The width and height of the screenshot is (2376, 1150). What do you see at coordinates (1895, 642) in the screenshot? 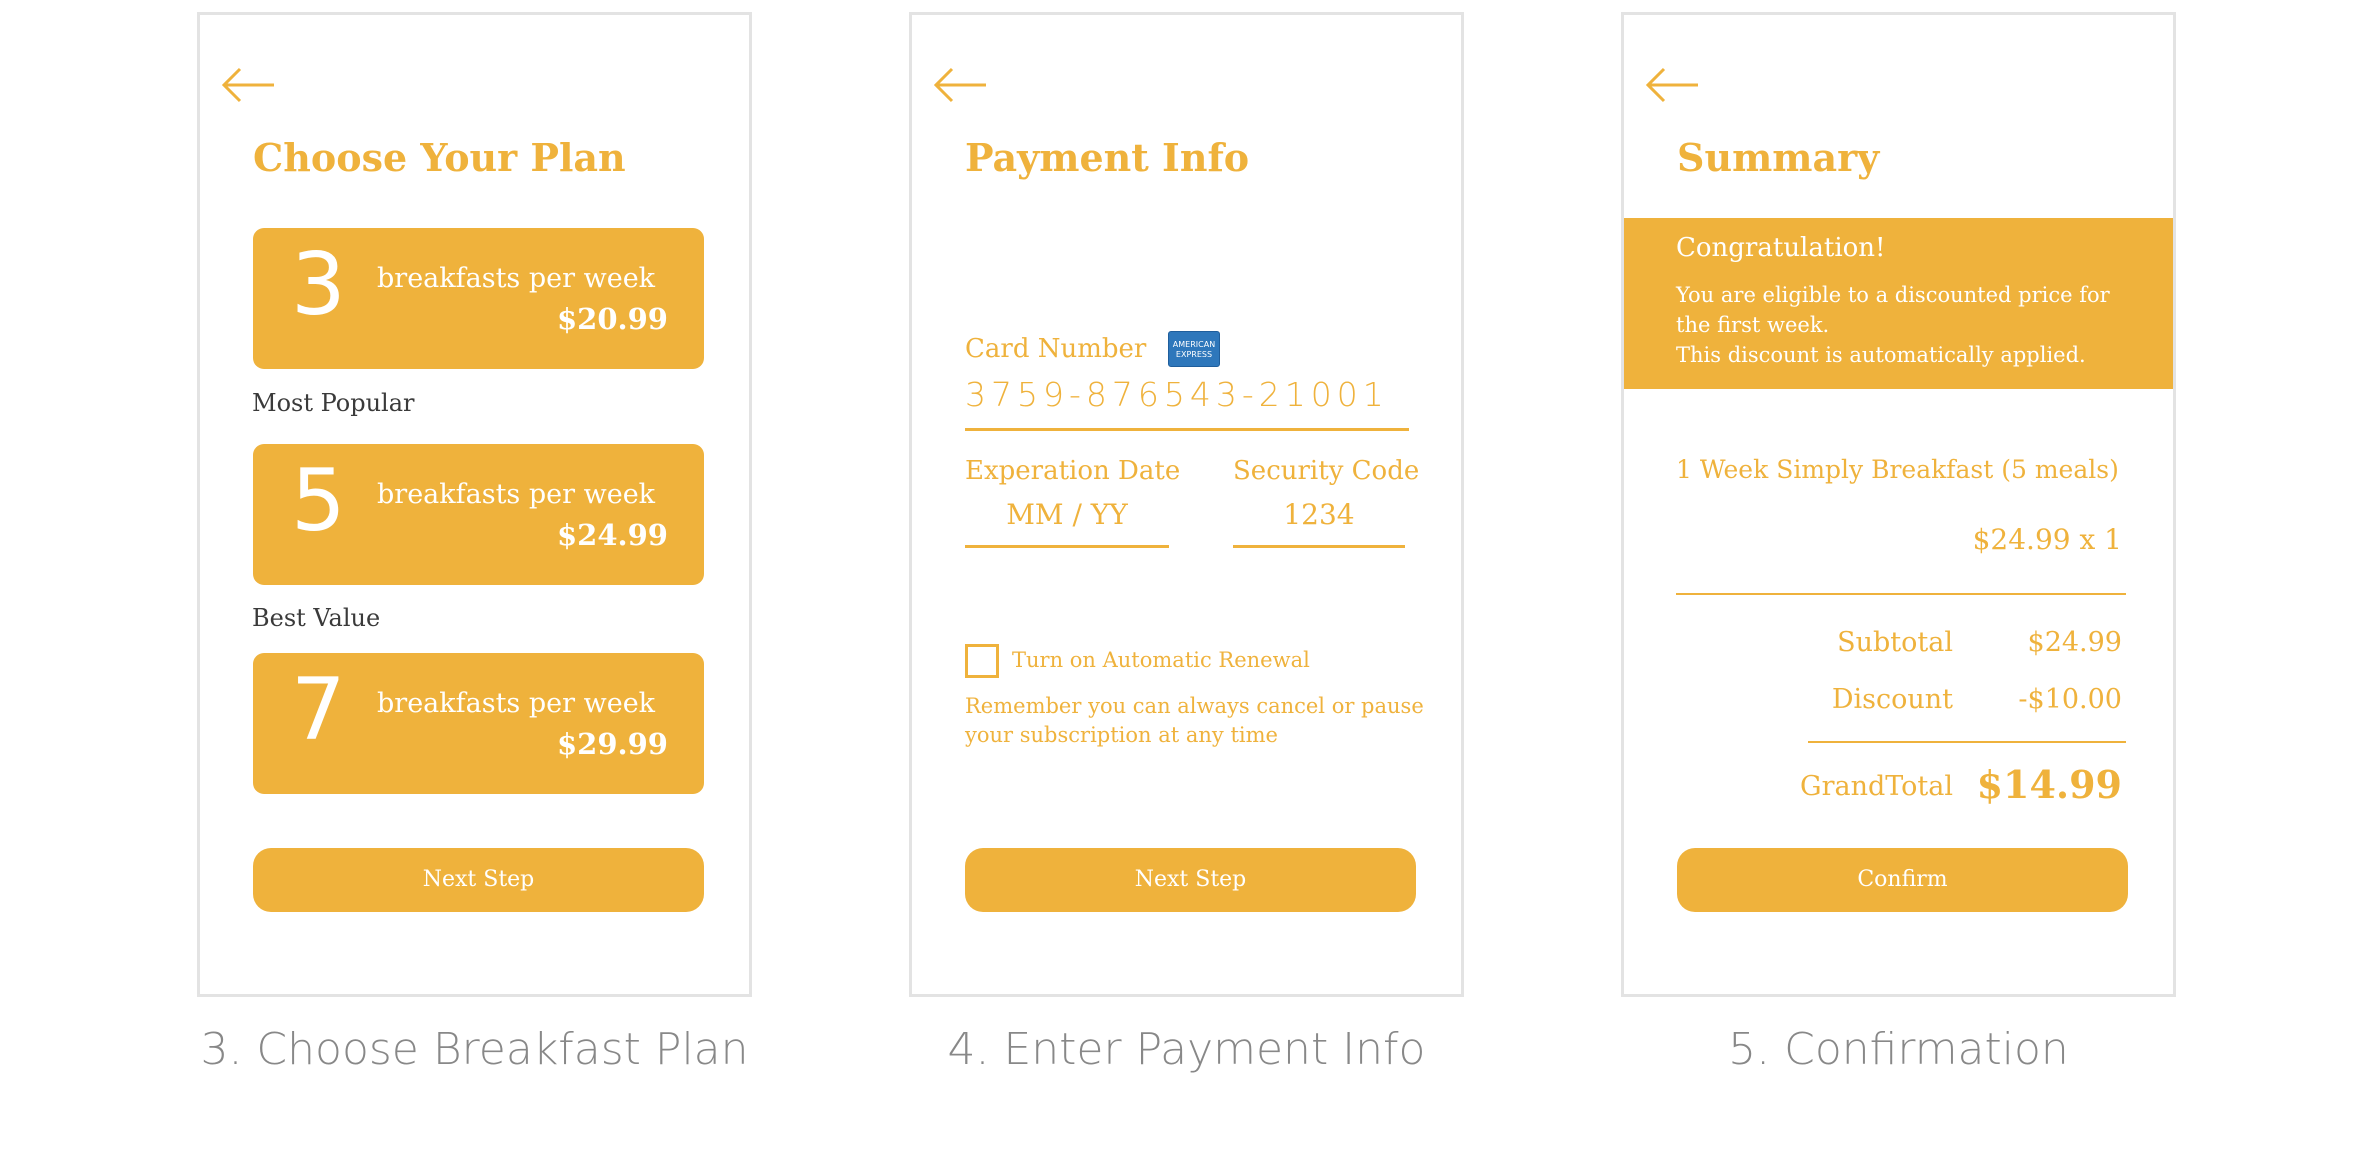
I see `subtotal-label: Subtotal` at bounding box center [1895, 642].